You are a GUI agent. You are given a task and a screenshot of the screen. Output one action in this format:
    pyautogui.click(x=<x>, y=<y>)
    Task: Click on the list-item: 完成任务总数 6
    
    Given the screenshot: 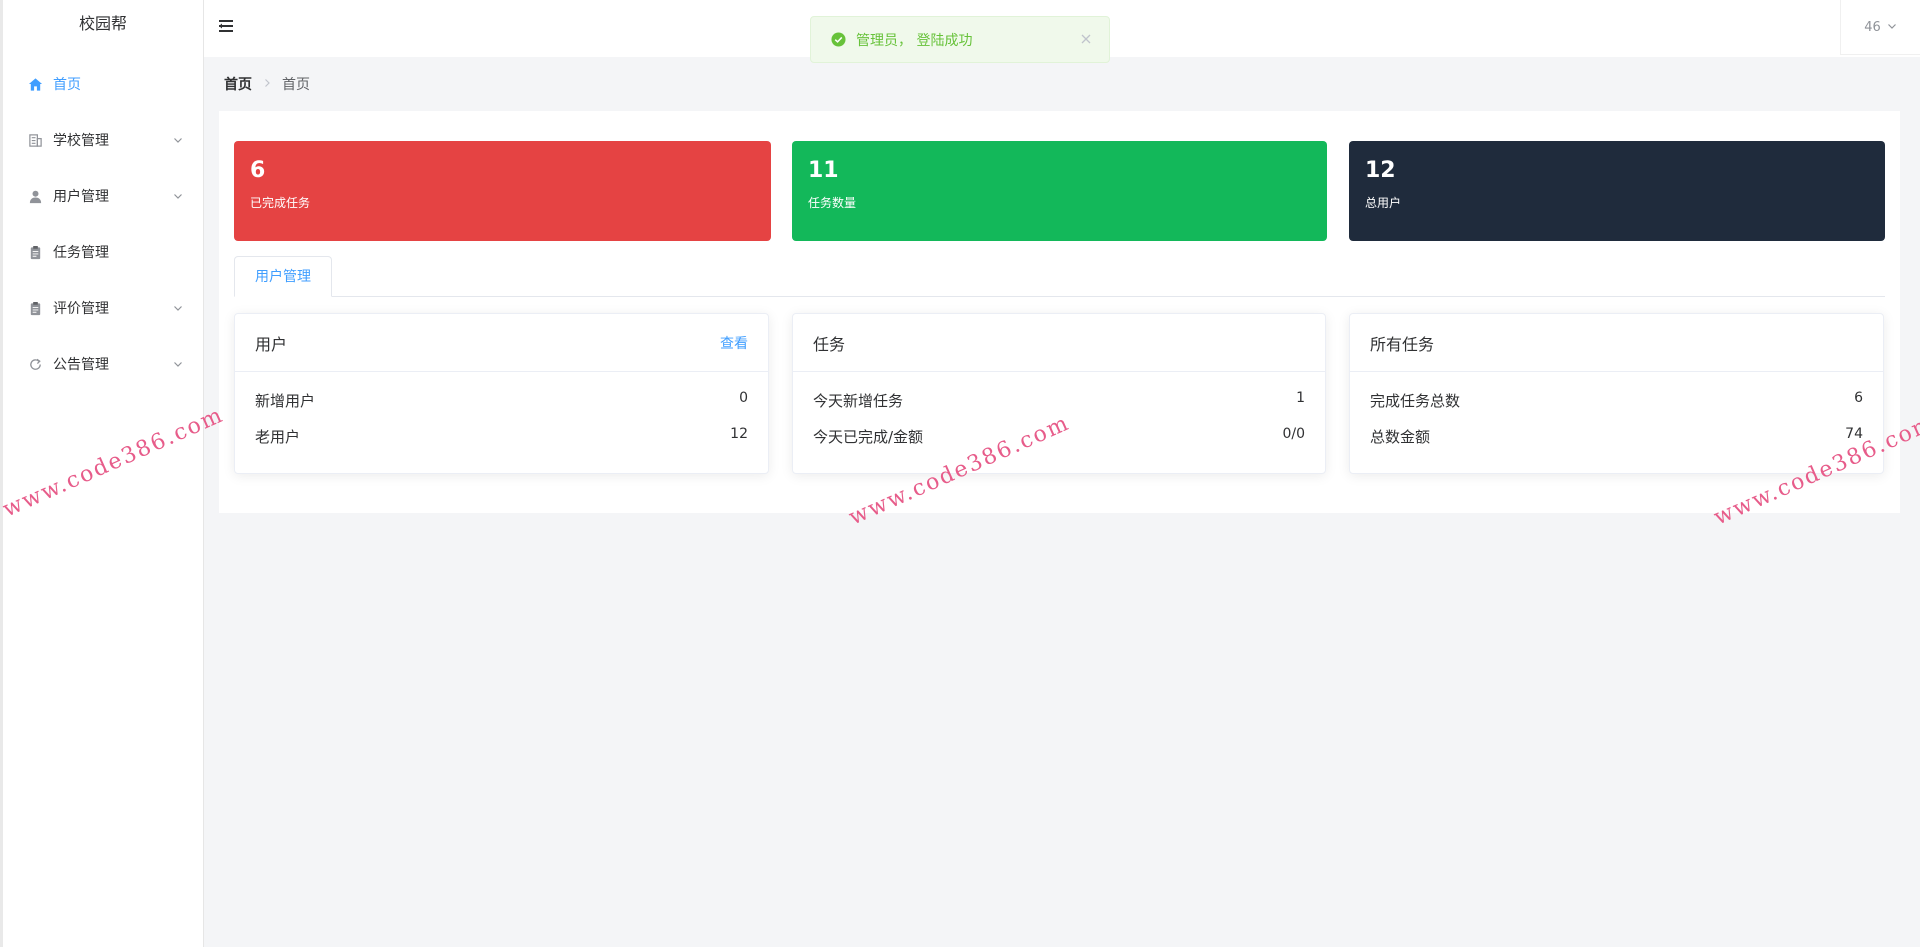 What is the action you would take?
    pyautogui.click(x=1616, y=408)
    